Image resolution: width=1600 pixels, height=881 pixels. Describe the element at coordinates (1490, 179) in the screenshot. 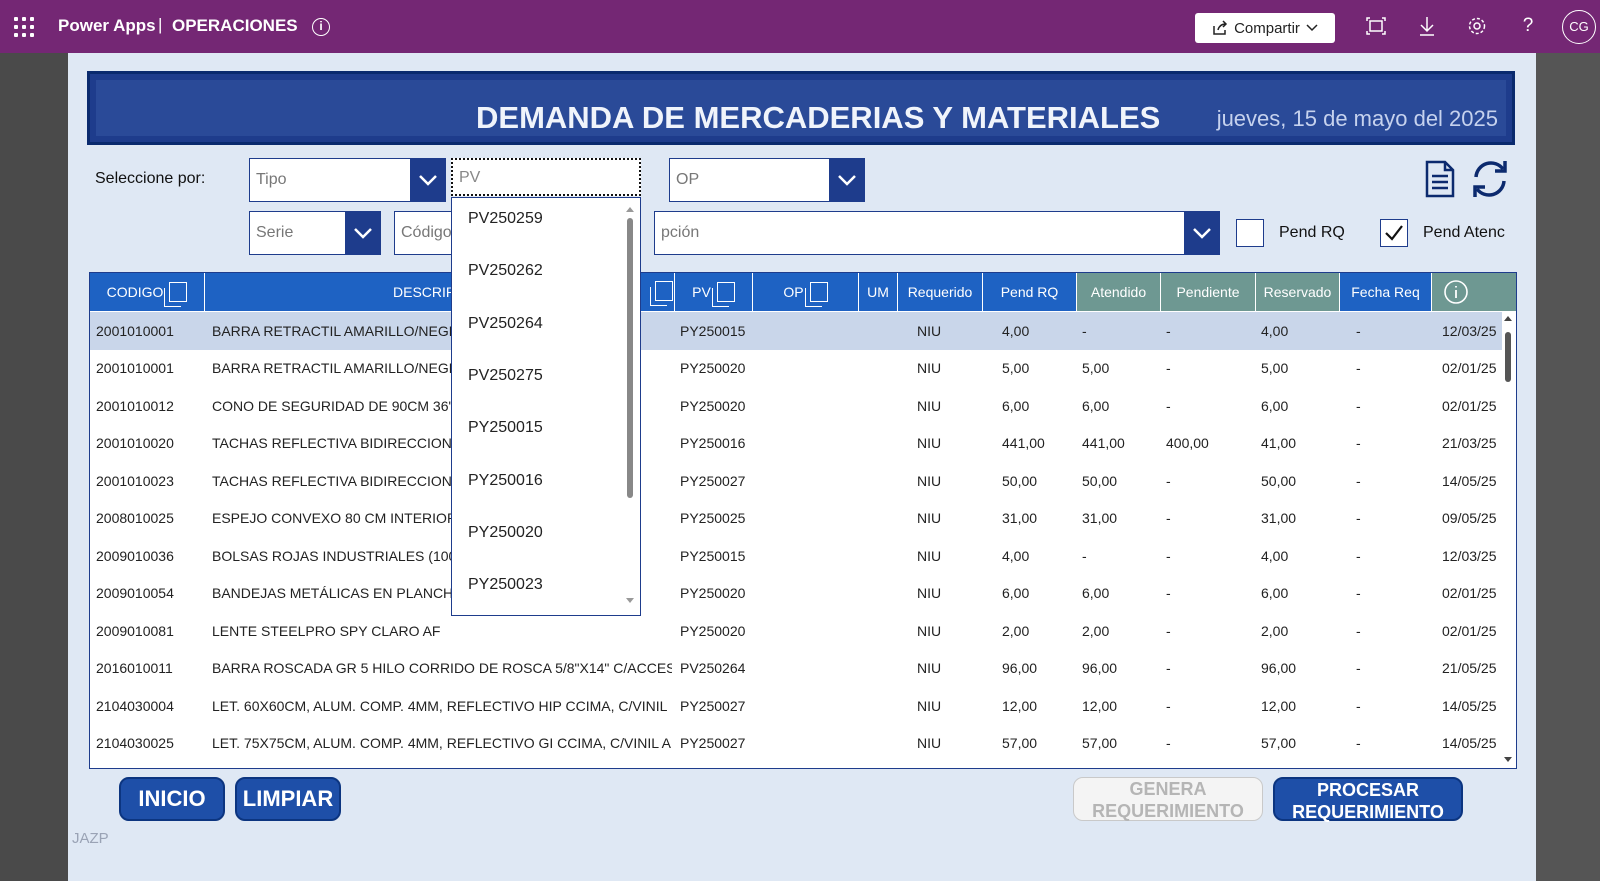

I see `refresh-icon` at that location.